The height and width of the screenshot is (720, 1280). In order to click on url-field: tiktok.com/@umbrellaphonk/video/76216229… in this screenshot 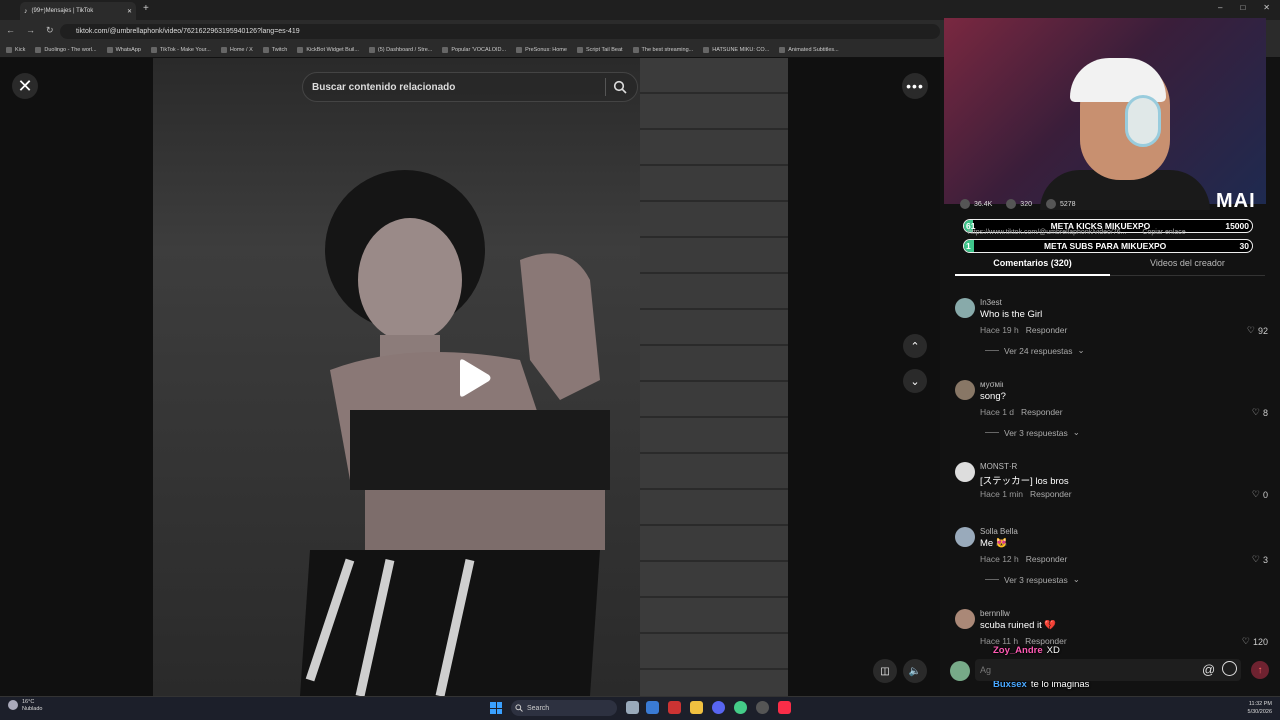, I will do `click(500, 31)`.